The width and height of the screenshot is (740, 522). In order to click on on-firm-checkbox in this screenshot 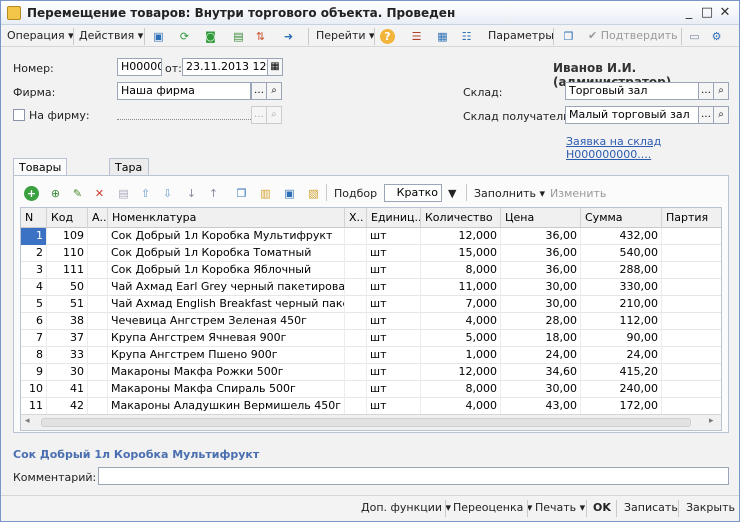, I will do `click(19, 115)`.